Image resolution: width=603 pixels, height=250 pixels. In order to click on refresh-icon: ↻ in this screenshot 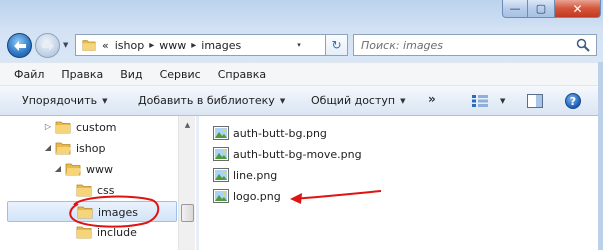, I will do `click(336, 45)`.